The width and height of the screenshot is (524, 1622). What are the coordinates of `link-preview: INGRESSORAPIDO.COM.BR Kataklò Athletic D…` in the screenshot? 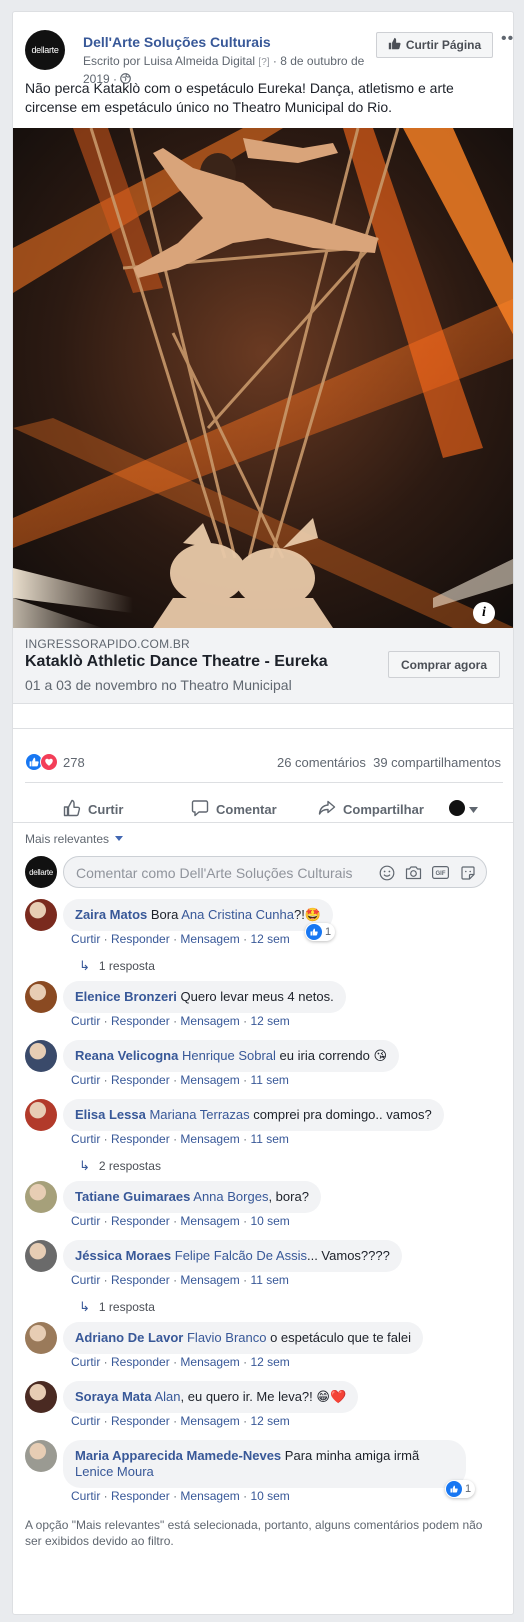 It's located at (263, 666).